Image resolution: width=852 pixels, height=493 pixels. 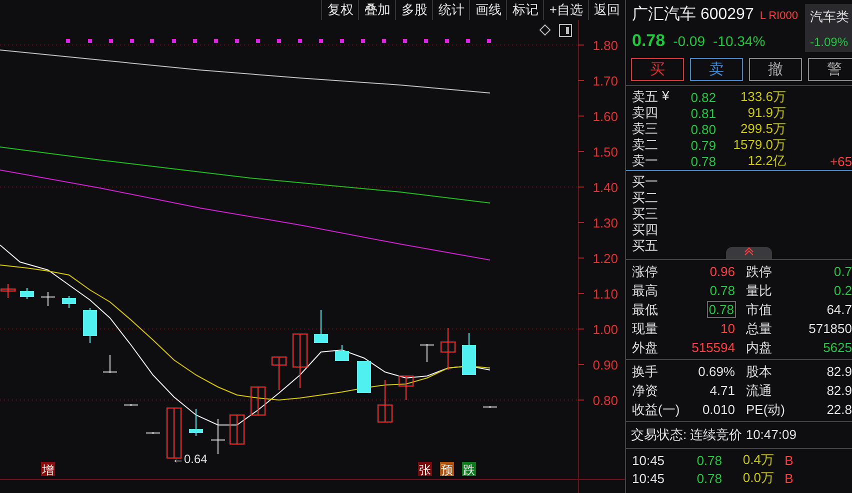 I want to click on price-change: -0.09, so click(x=689, y=41).